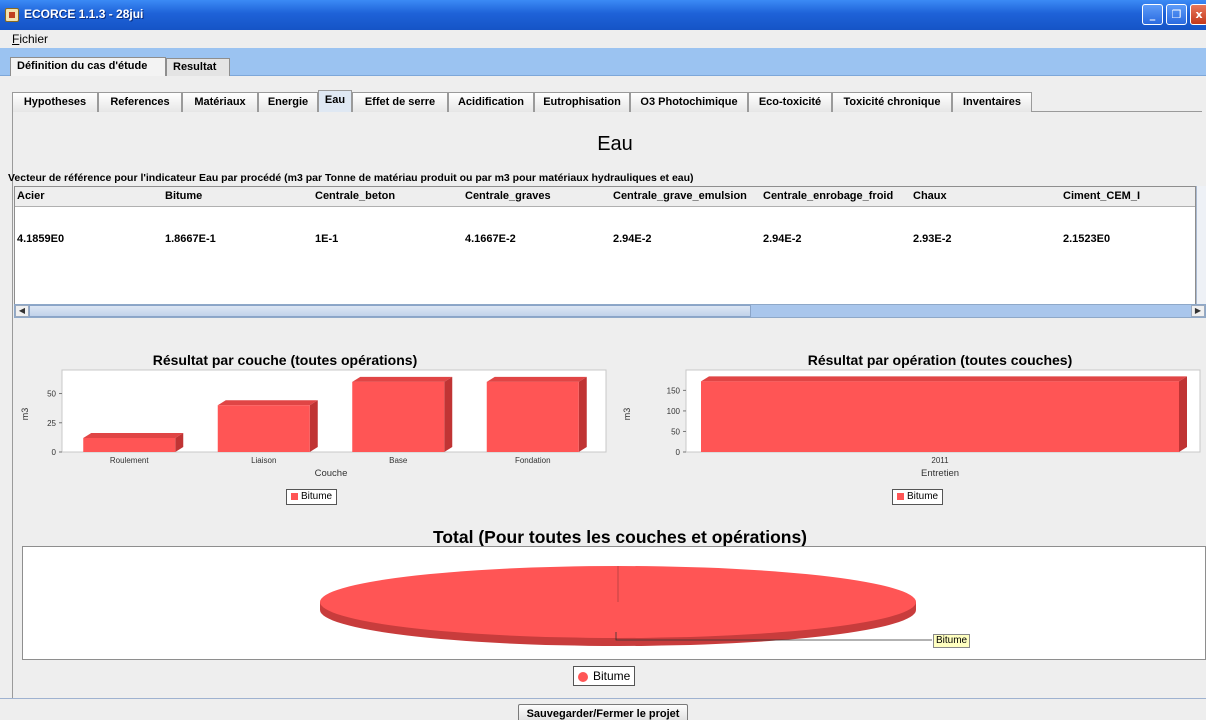  Describe the element at coordinates (992, 102) in the screenshot. I see `tab-inventaires: Inventaires` at that location.